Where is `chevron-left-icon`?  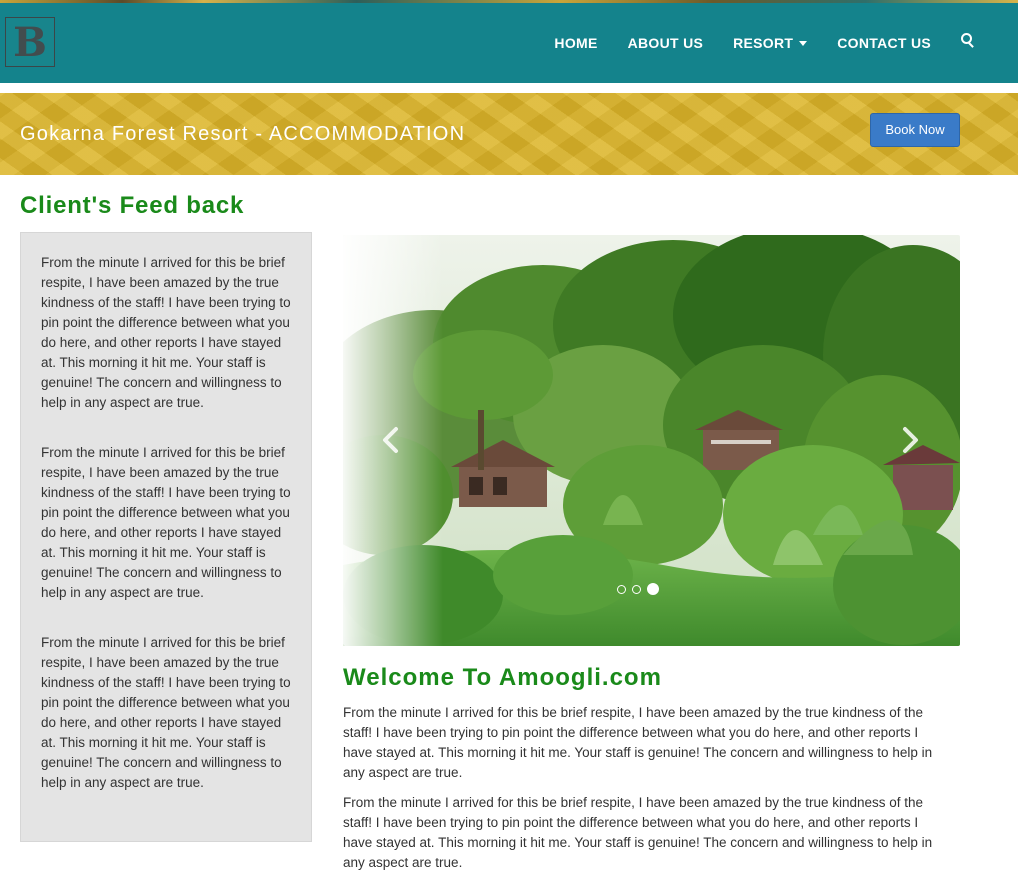 chevron-left-icon is located at coordinates (390, 440).